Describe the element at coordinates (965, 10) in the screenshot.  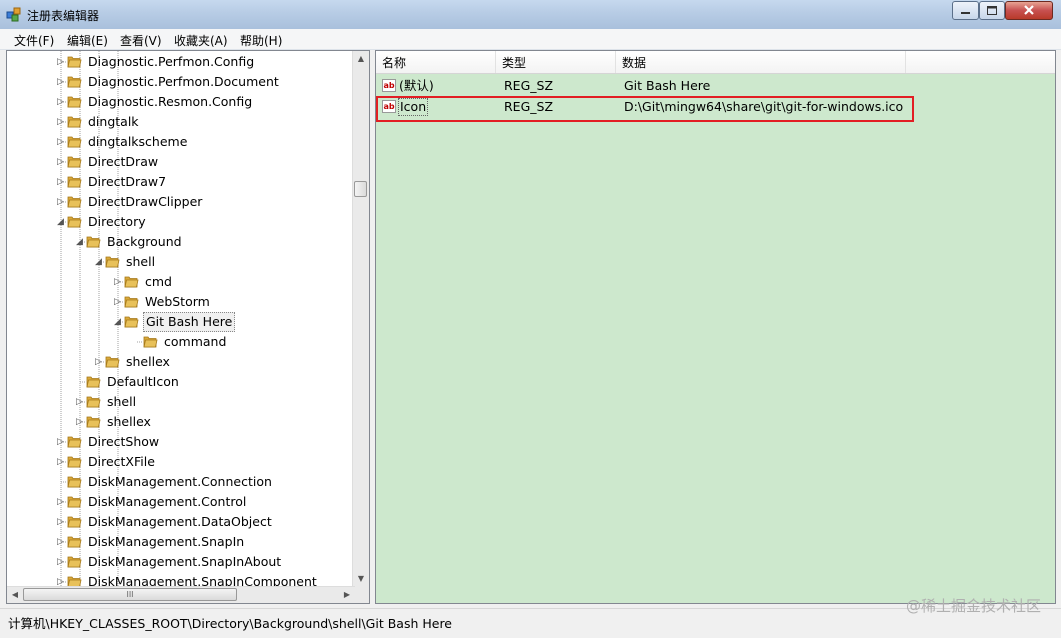
I see `minimize-button` at that location.